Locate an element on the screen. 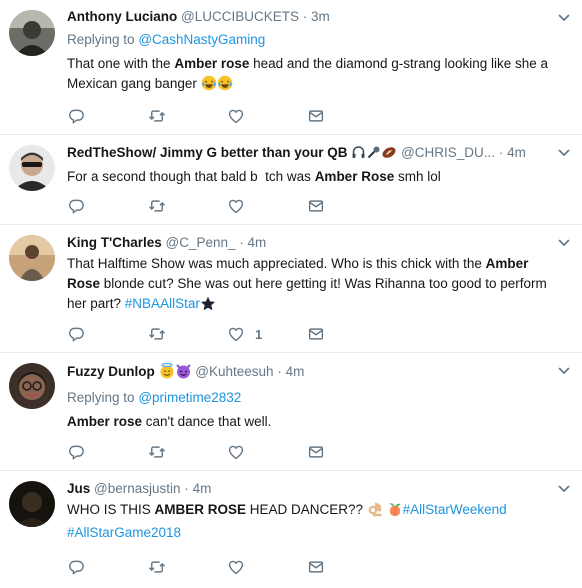 The image size is (582, 588). text-part: That one with the is located at coordinates (121, 63).